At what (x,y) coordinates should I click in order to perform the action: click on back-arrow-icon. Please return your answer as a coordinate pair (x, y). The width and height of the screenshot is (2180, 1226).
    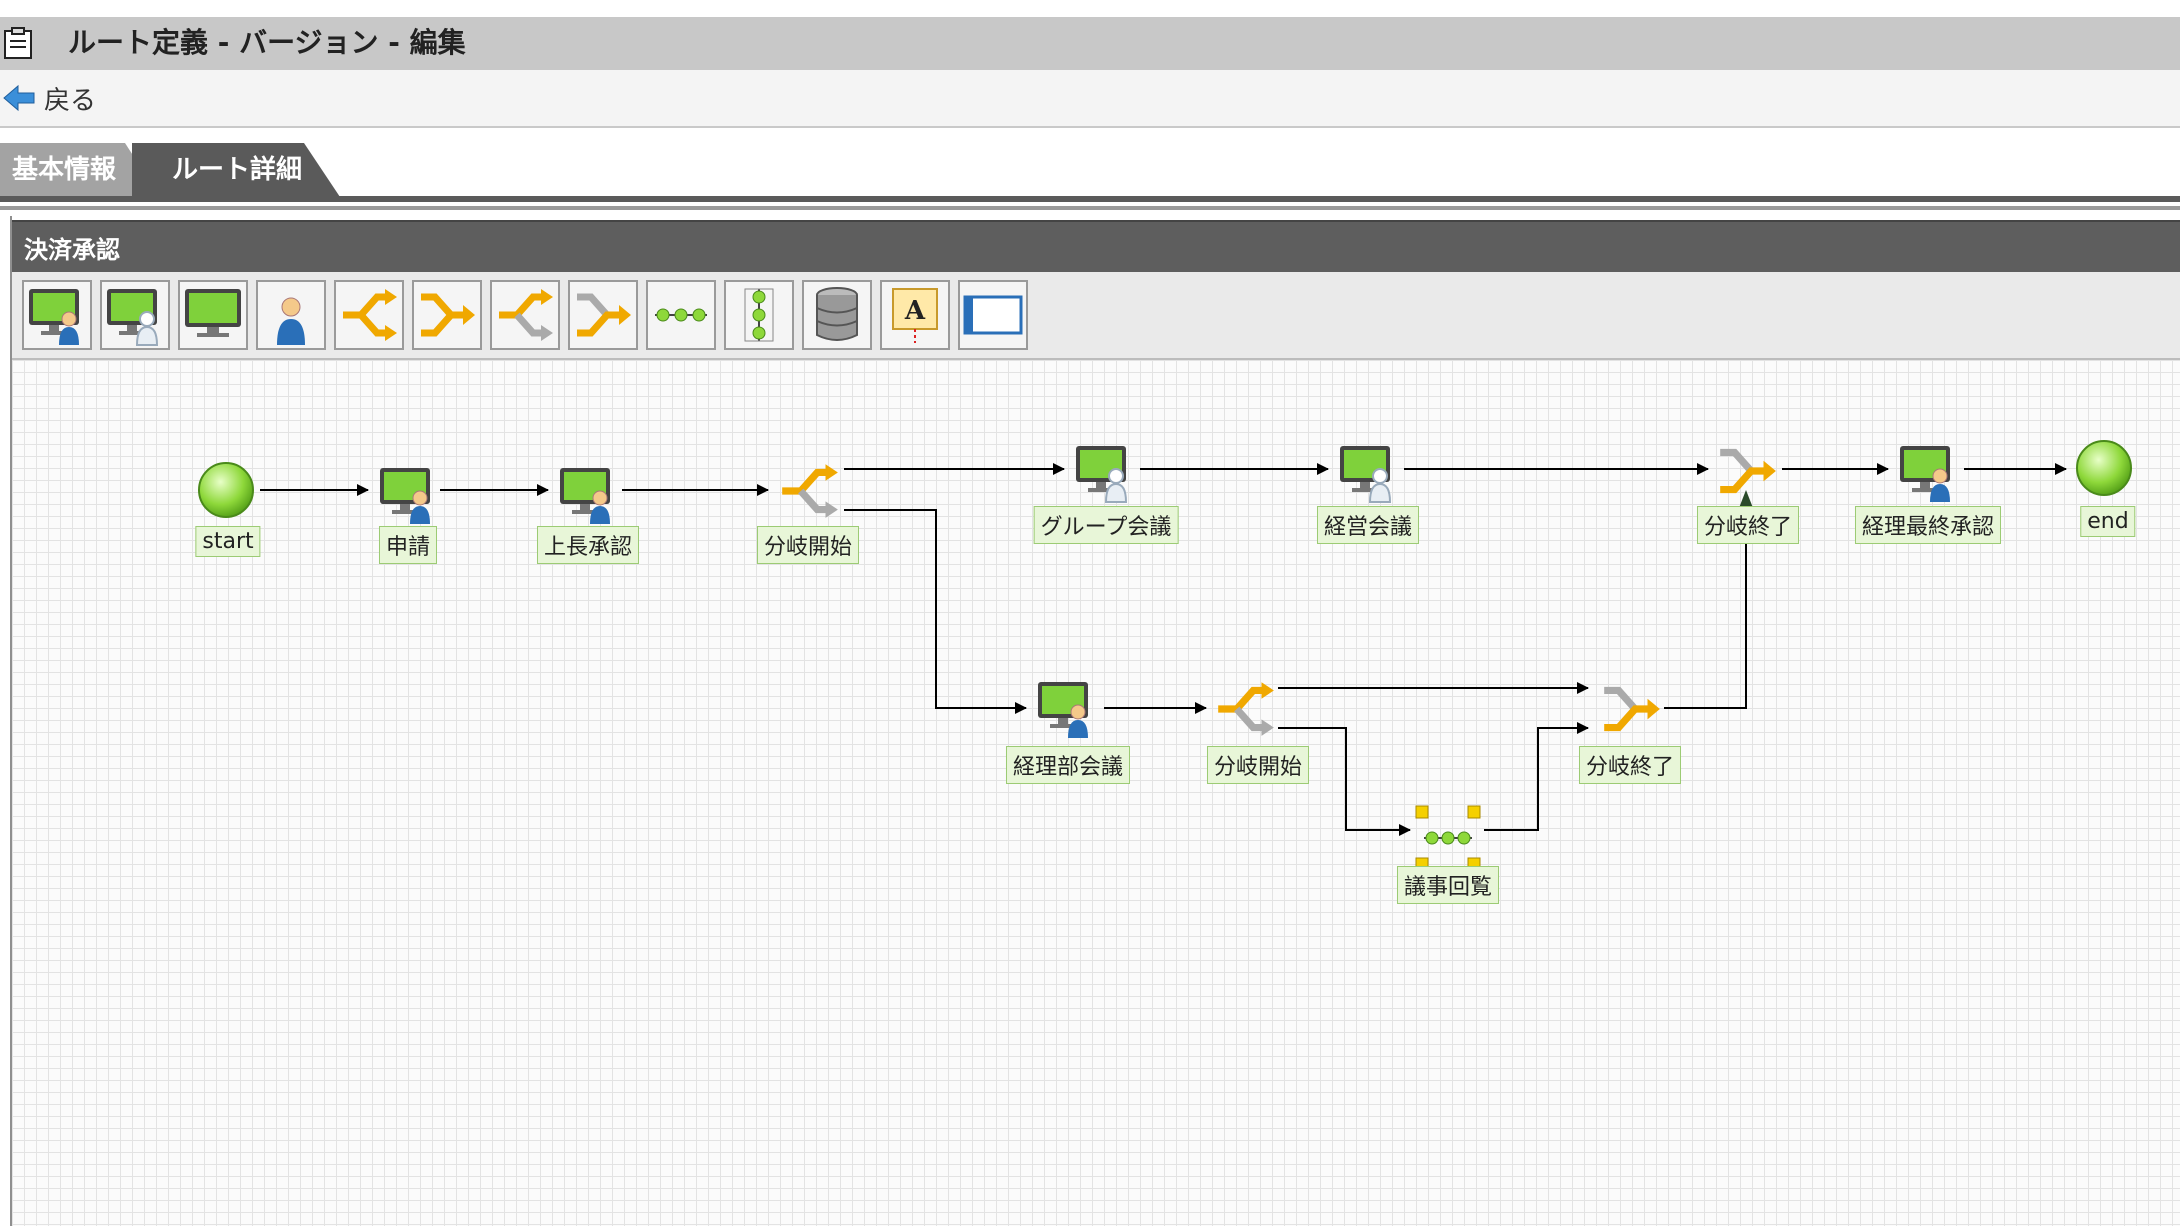
    Looking at the image, I should click on (19, 98).